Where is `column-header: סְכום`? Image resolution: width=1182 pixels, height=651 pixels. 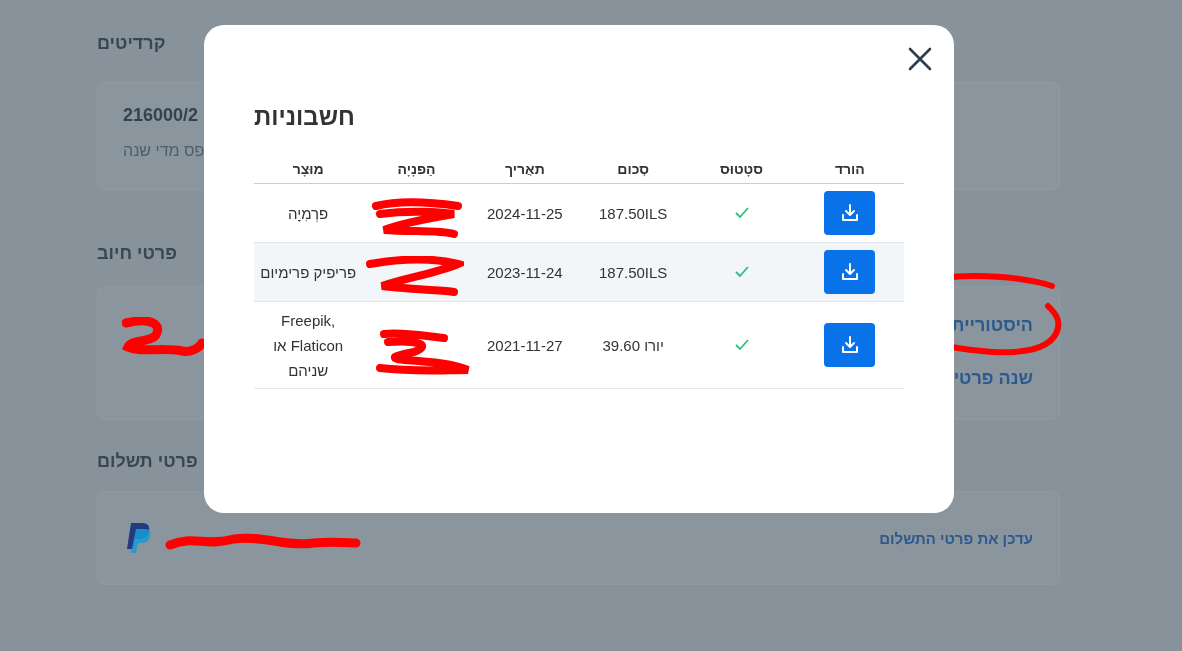
column-header: סְכום is located at coordinates (633, 168).